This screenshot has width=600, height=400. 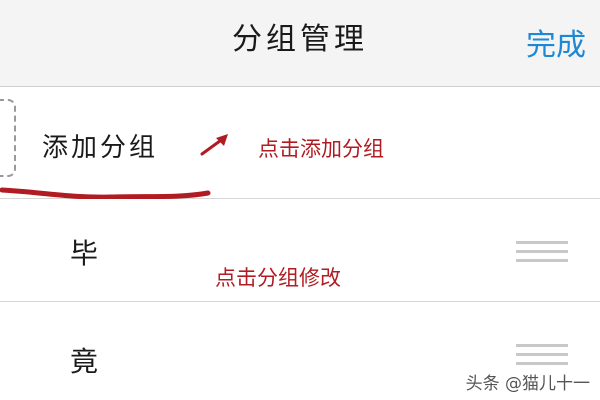 I want to click on done-button: 完成, so click(x=556, y=42).